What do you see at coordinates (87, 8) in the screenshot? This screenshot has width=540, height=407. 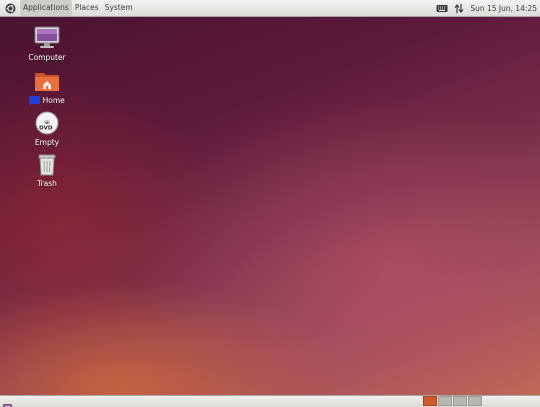 I see `menu-places: Places` at bounding box center [87, 8].